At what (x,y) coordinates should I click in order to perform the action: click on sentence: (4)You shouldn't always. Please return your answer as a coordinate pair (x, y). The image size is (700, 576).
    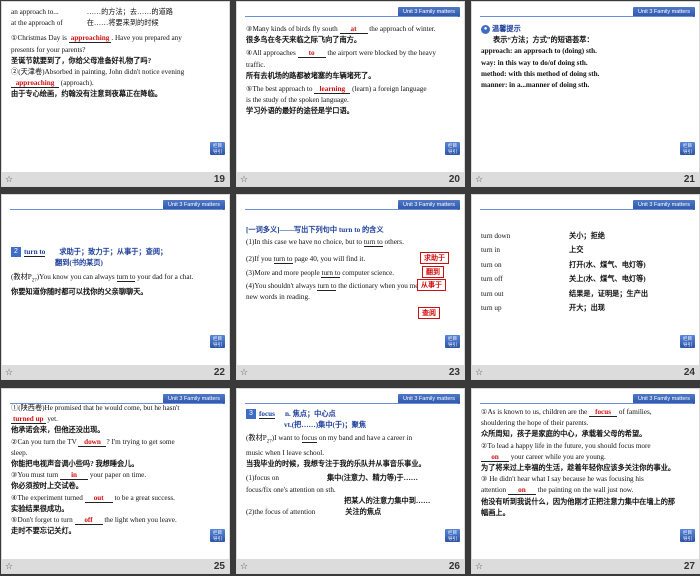
    Looking at the image, I should click on (282, 285).